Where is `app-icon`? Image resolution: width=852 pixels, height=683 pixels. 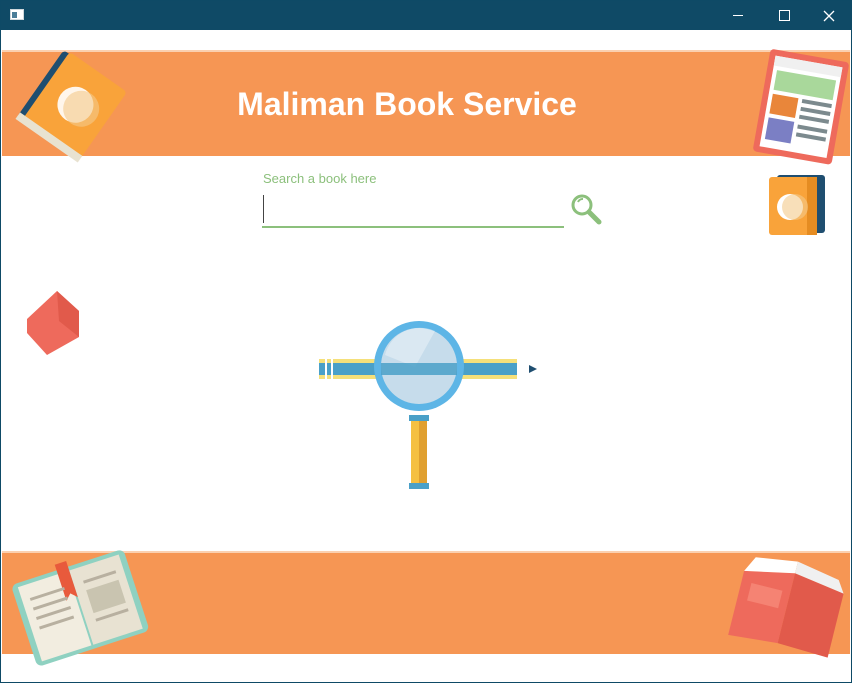
app-icon is located at coordinates (17, 14).